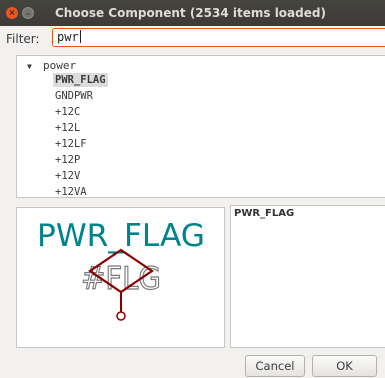  Describe the element at coordinates (121, 316) in the screenshot. I see `pin-endpoint-circle` at that location.